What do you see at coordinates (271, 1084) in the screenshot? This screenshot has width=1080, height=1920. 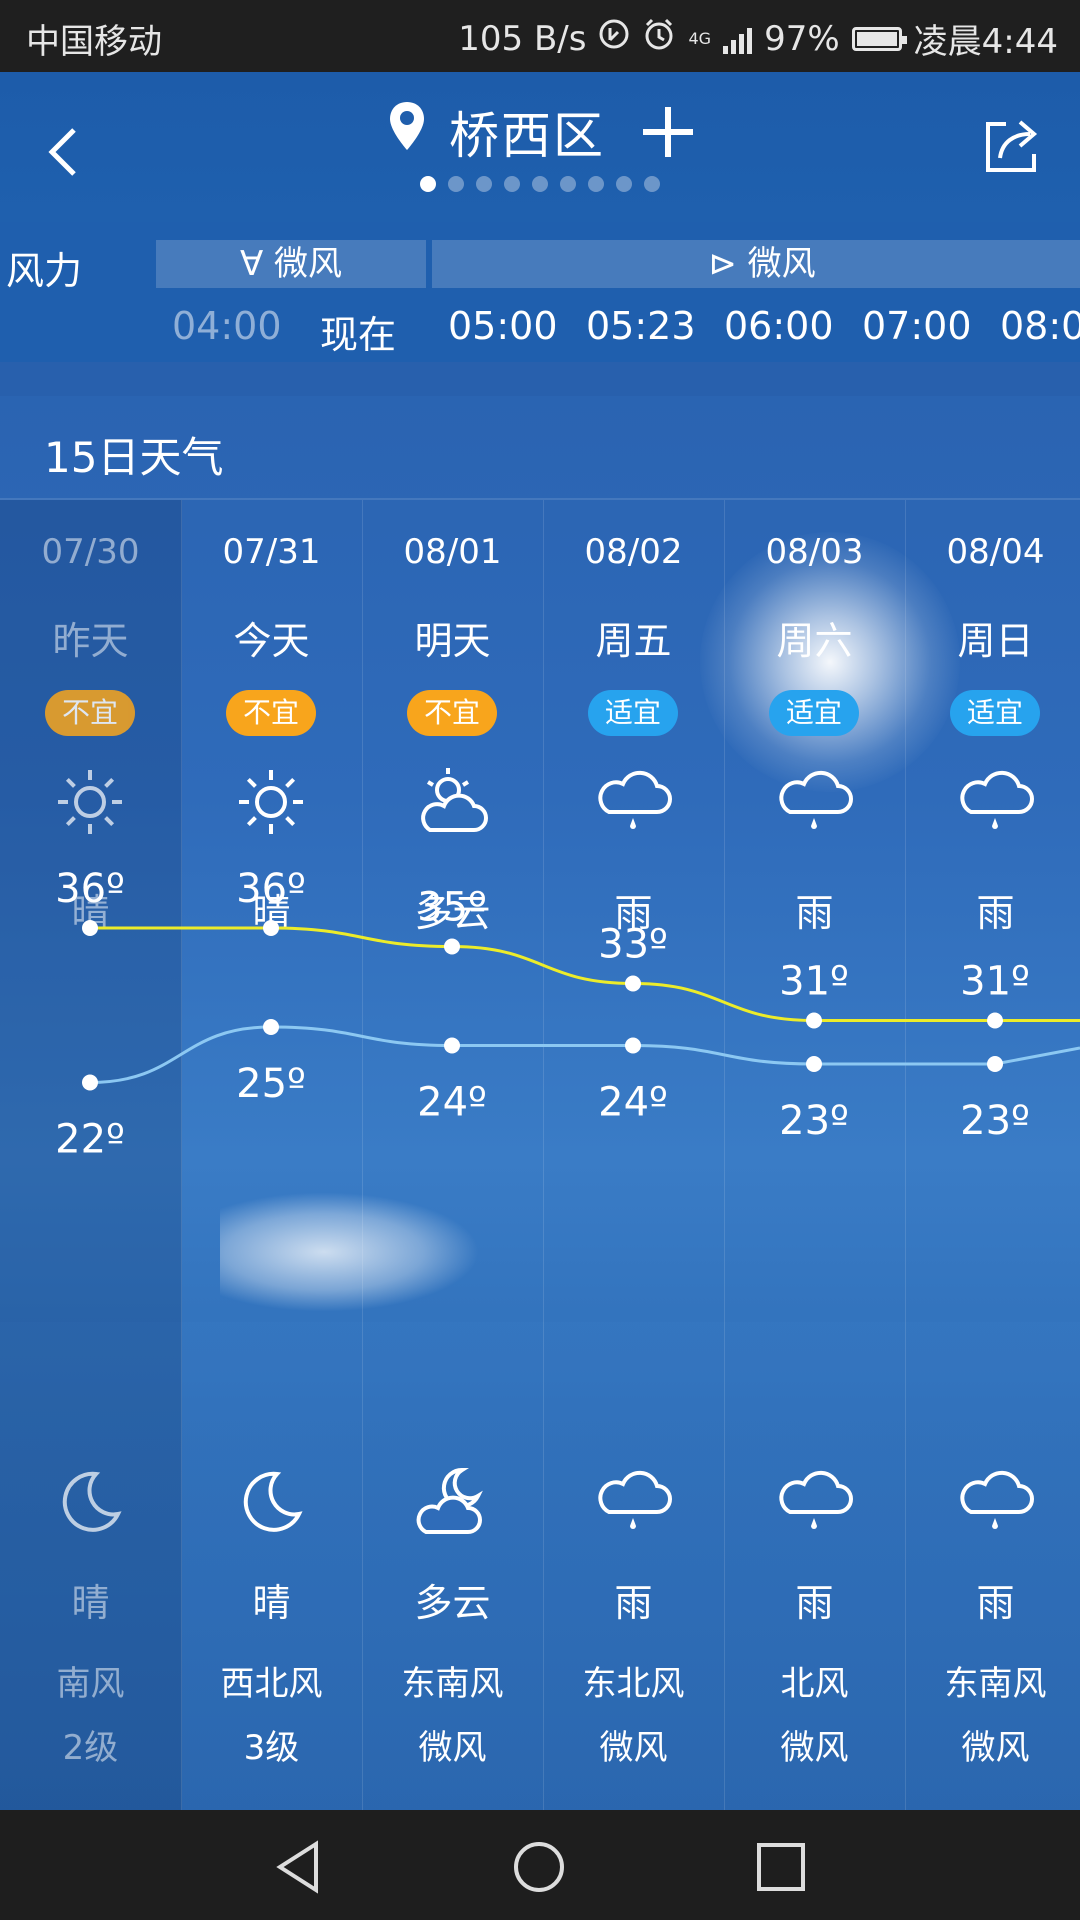 I see `low-temp-label: 25º` at bounding box center [271, 1084].